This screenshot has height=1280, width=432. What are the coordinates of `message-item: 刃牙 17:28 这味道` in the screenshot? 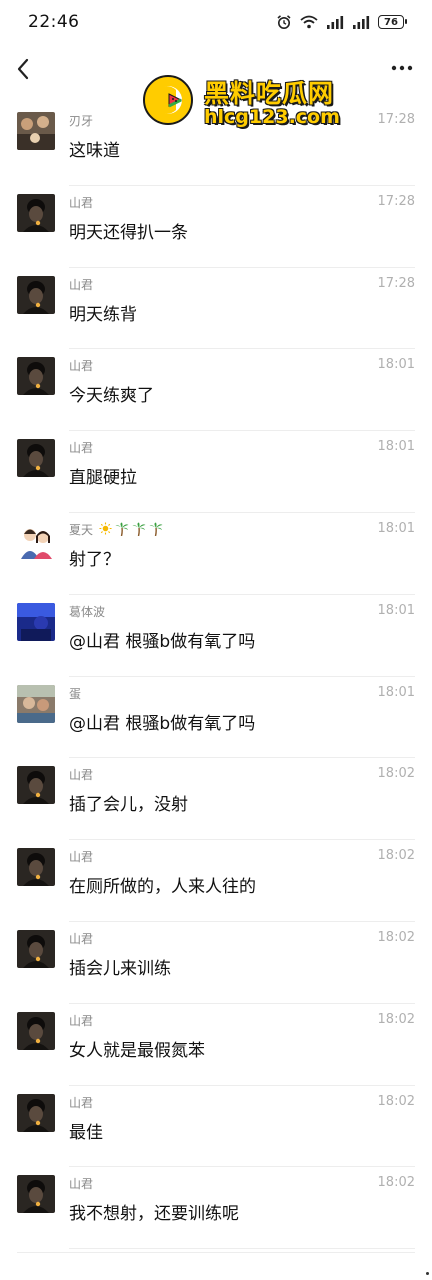 It's located at (216, 145).